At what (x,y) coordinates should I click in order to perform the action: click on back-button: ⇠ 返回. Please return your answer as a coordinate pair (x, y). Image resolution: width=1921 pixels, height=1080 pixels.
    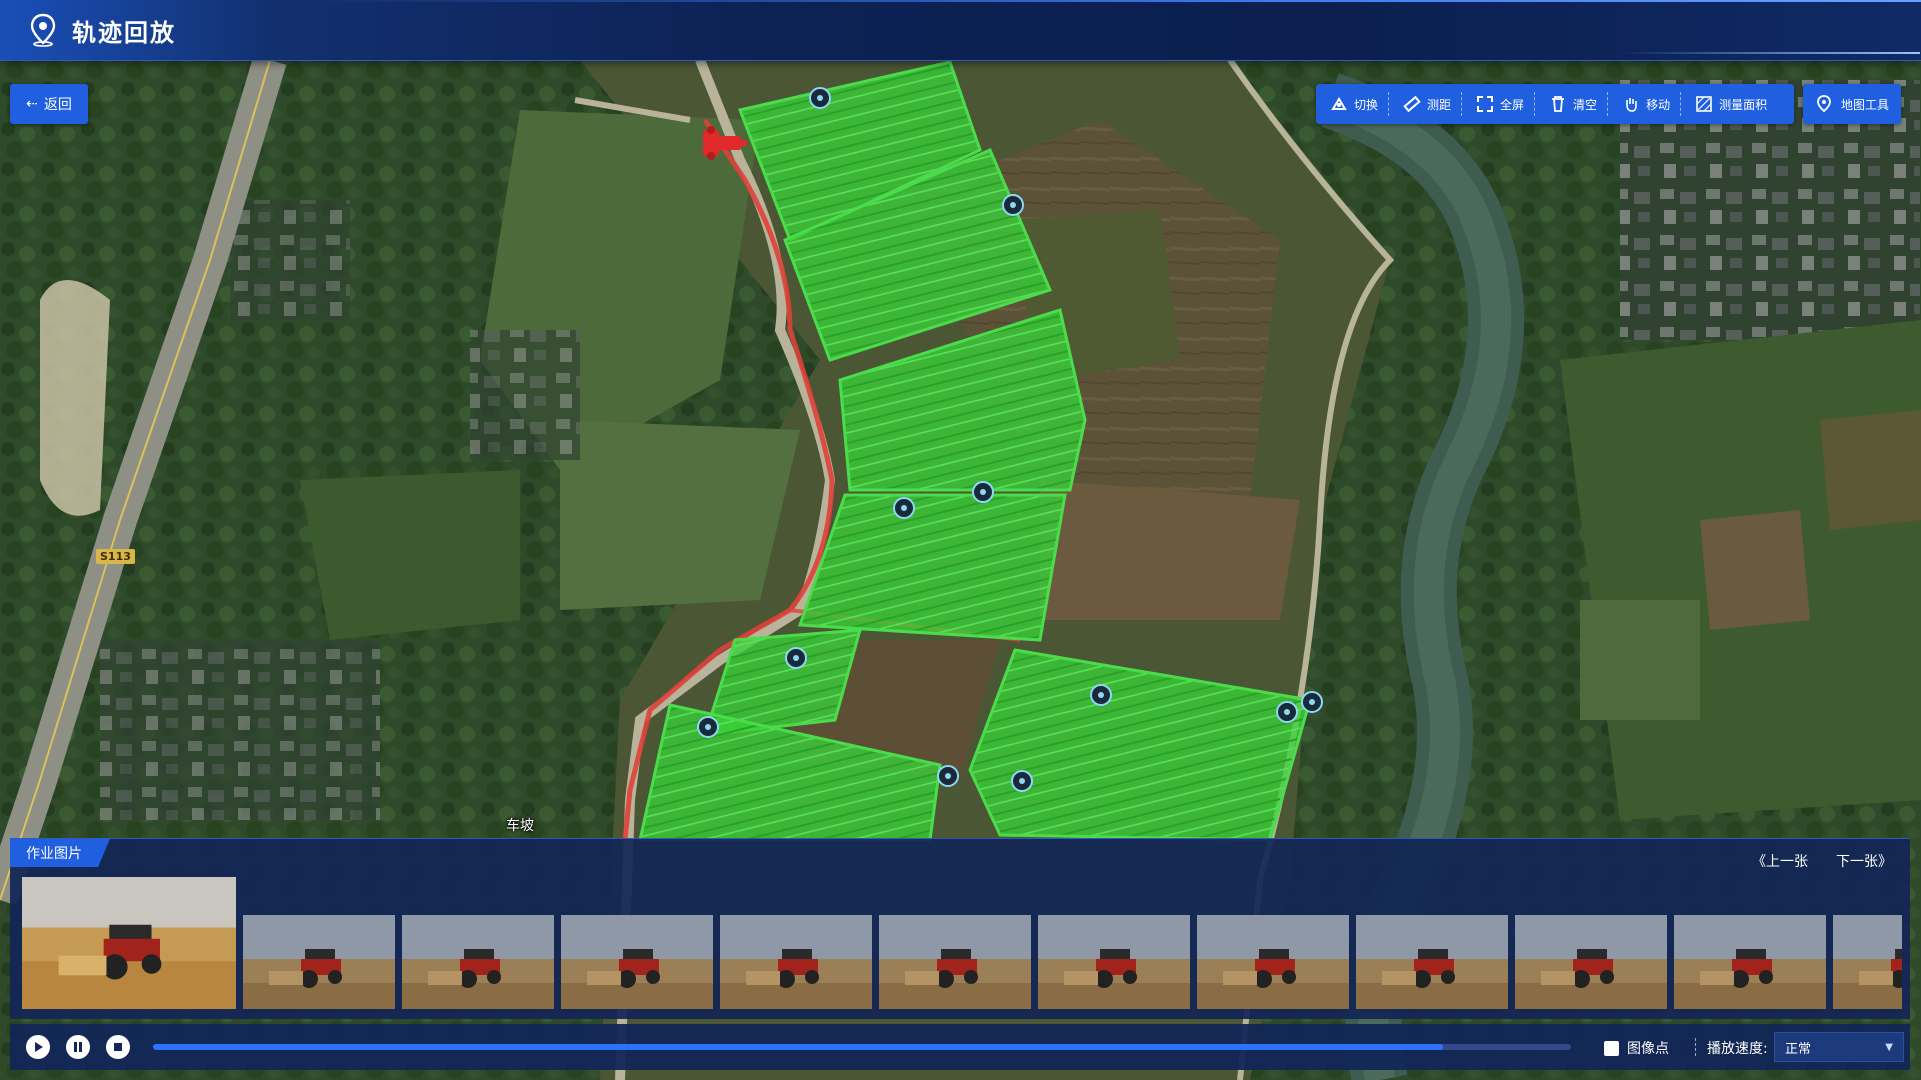
    Looking at the image, I should click on (49, 104).